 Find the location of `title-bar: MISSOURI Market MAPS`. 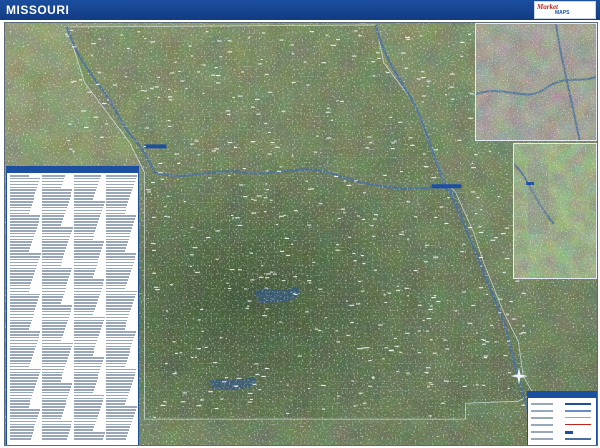

title-bar: MISSOURI Market MAPS is located at coordinates (300, 10).